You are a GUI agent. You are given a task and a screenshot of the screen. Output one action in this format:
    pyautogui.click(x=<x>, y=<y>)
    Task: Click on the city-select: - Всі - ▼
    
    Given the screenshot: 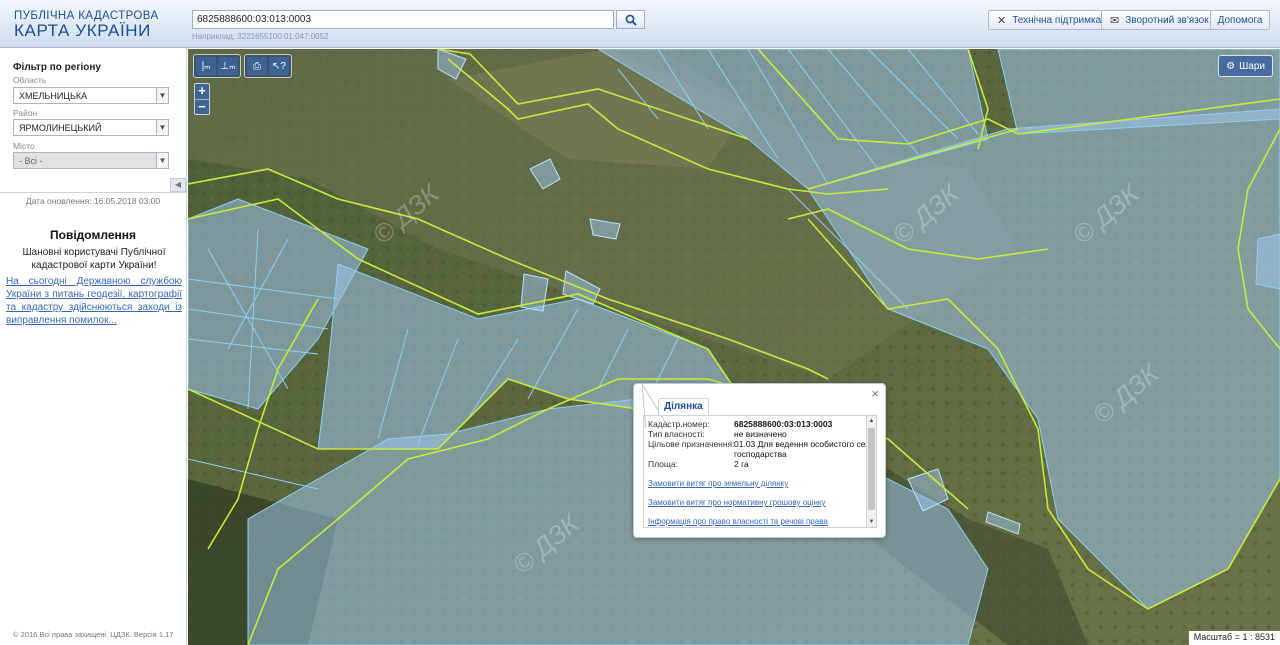 What is the action you would take?
    pyautogui.click(x=91, y=160)
    